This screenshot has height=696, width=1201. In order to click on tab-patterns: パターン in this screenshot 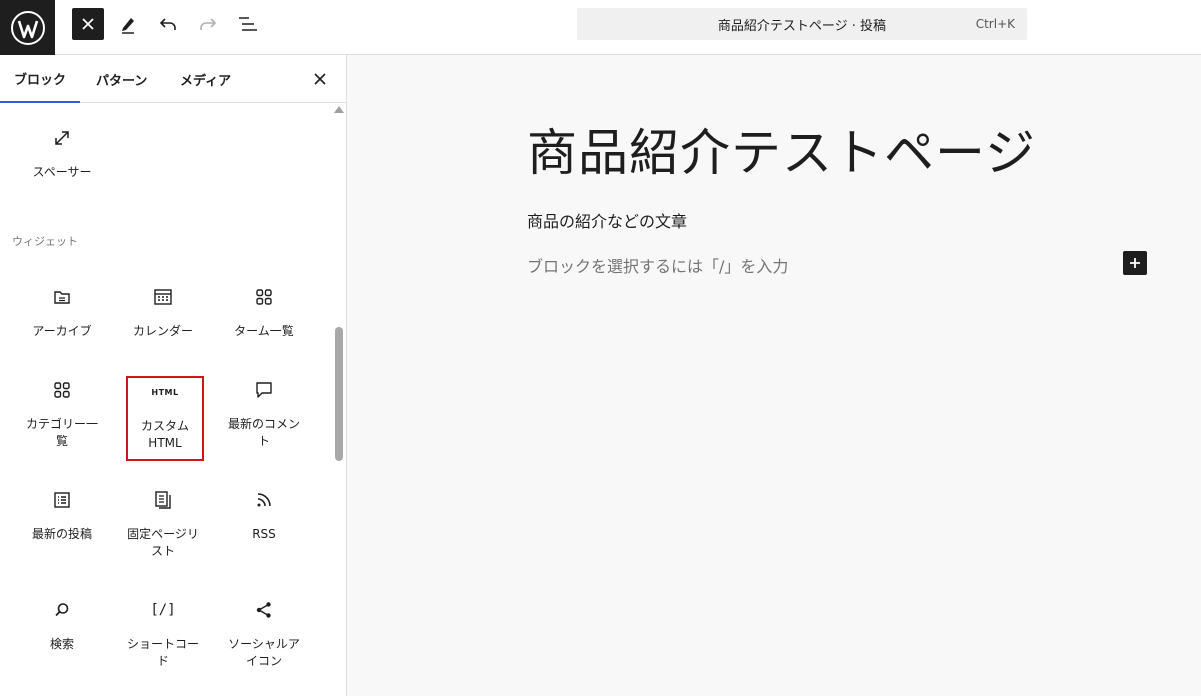, I will do `click(121, 79)`.